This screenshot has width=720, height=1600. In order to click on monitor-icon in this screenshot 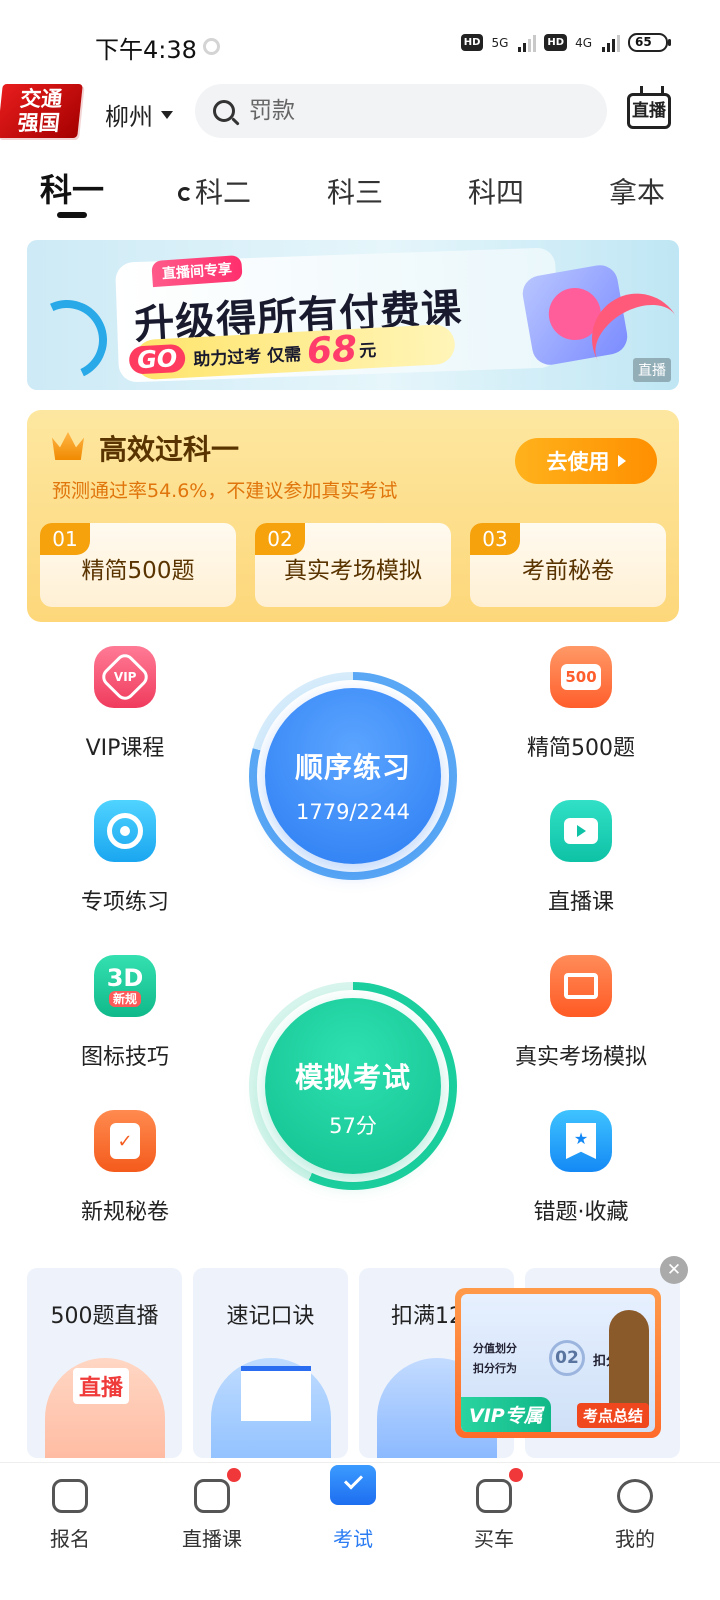, I will do `click(581, 986)`.